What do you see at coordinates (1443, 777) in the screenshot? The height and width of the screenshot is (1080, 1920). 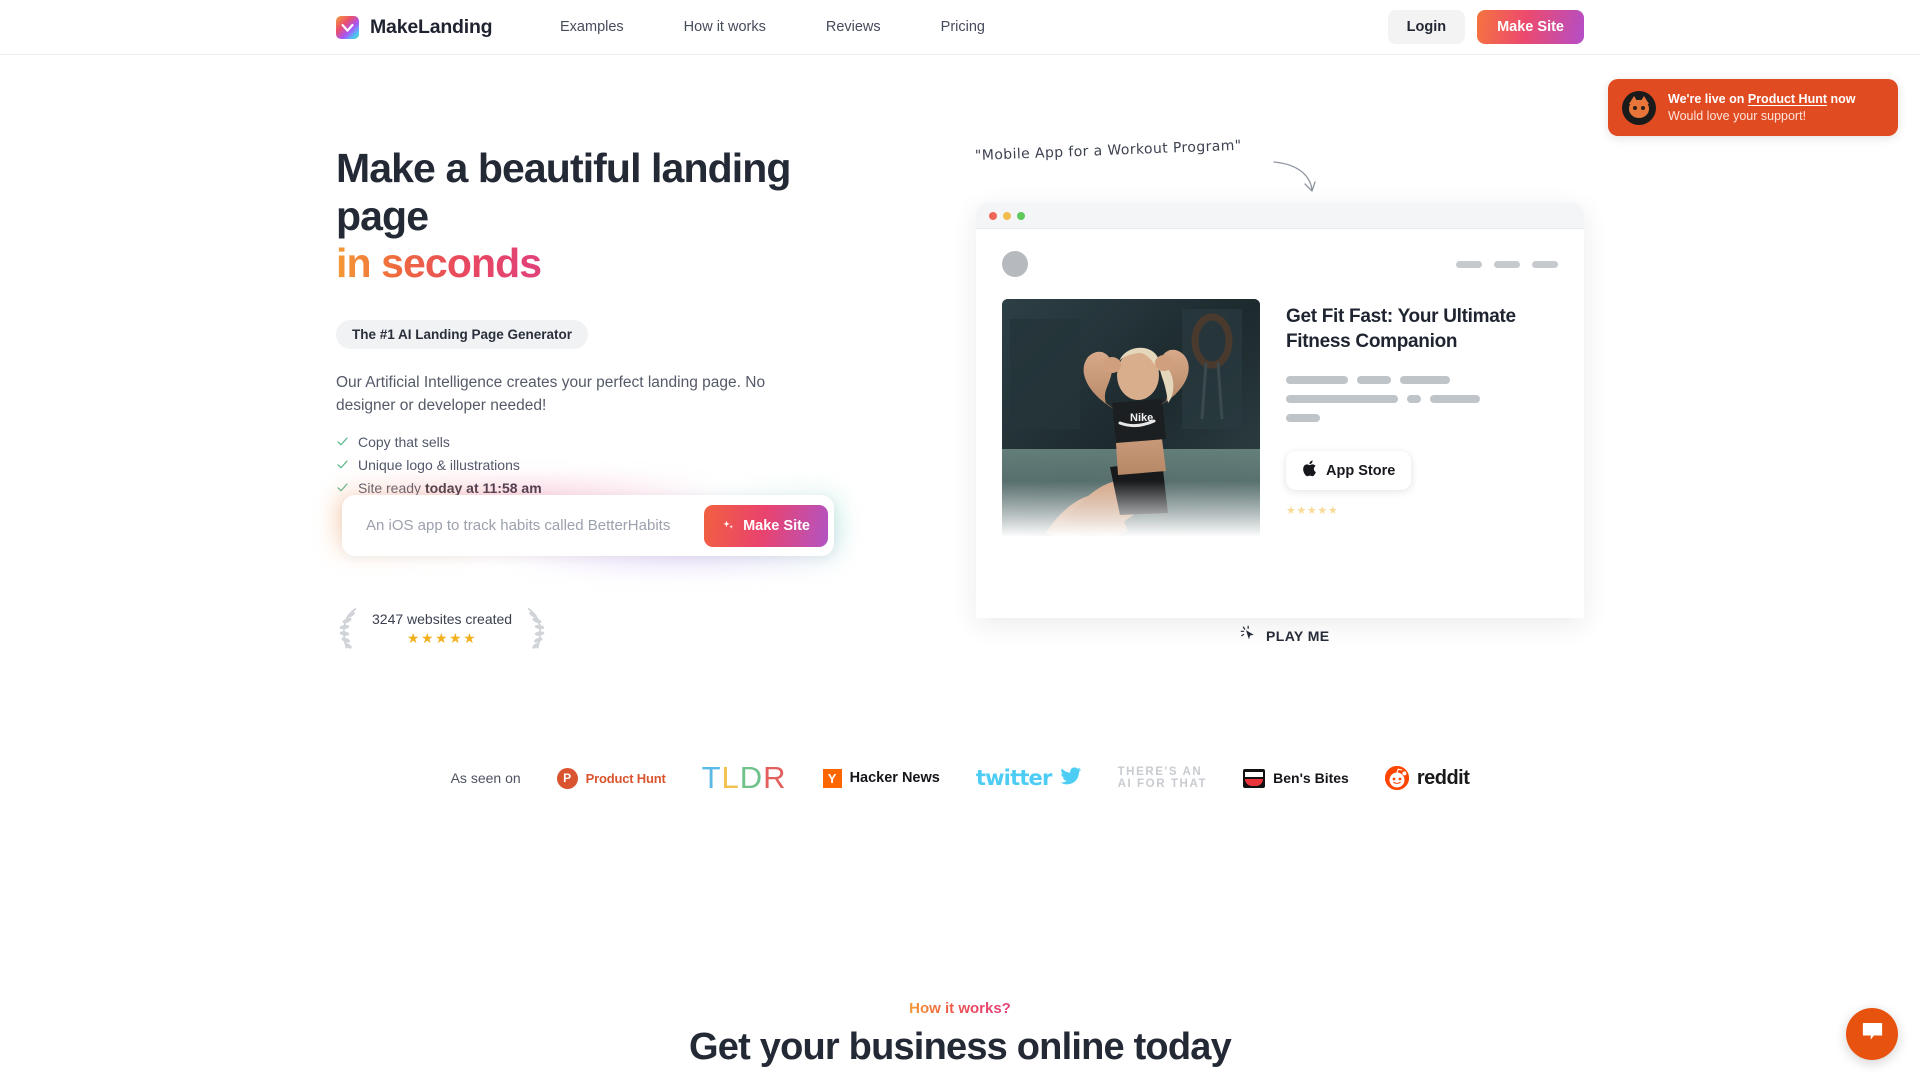 I see `reddit-label: reddit` at bounding box center [1443, 777].